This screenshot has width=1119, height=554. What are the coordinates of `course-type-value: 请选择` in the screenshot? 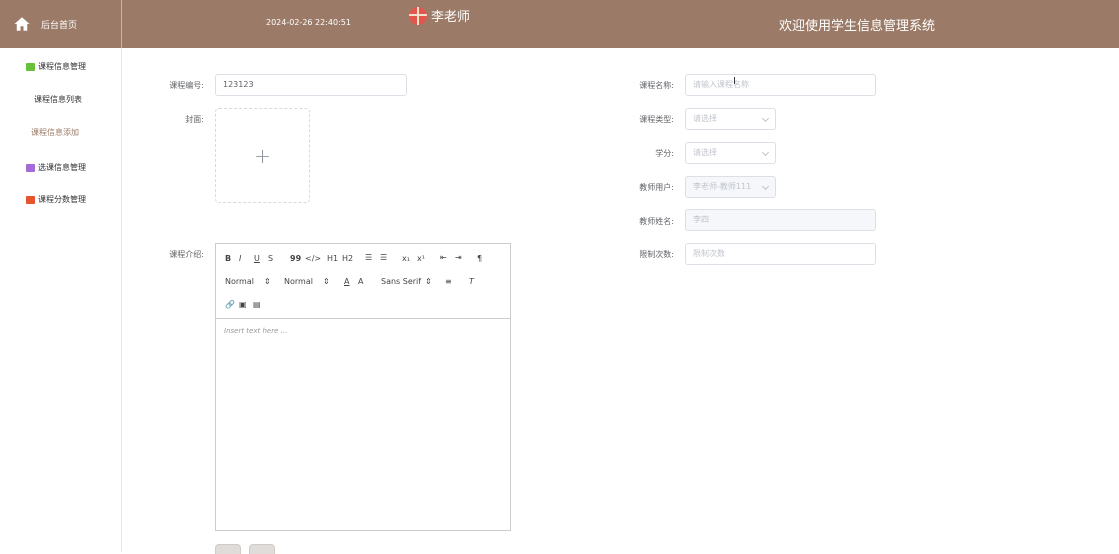 It's located at (705, 118).